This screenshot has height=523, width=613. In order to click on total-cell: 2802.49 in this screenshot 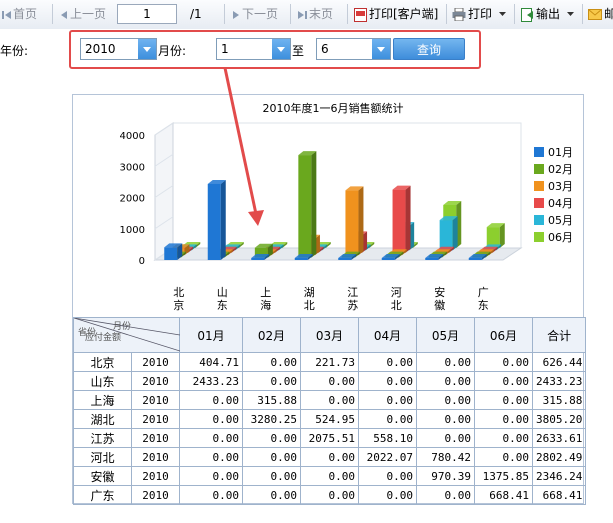, I will do `click(559, 457)`.